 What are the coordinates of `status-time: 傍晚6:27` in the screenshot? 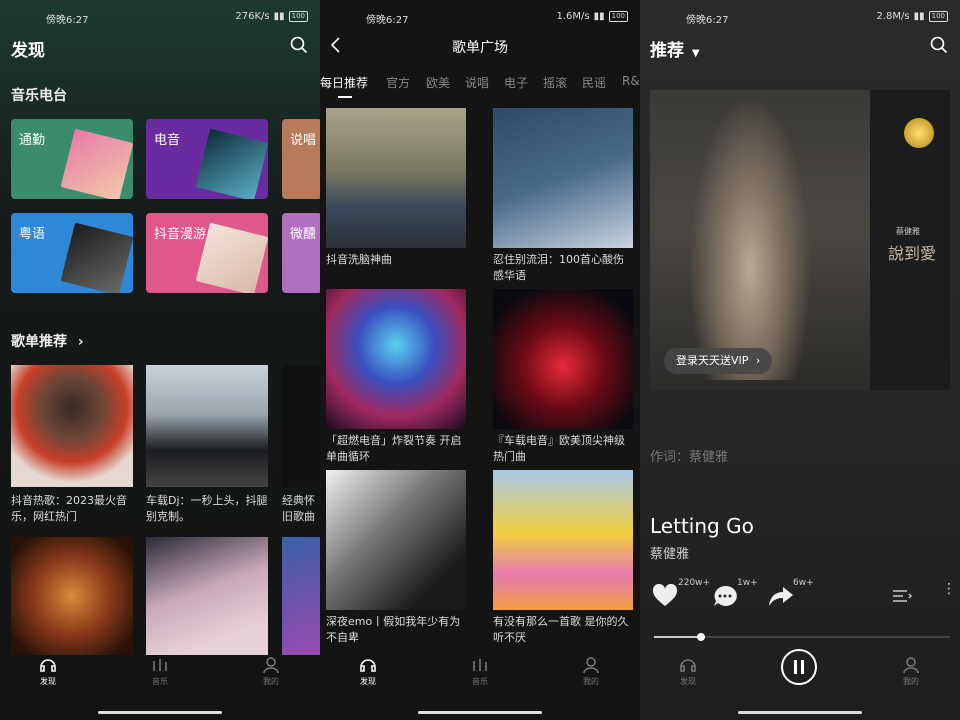 It's located at (387, 20).